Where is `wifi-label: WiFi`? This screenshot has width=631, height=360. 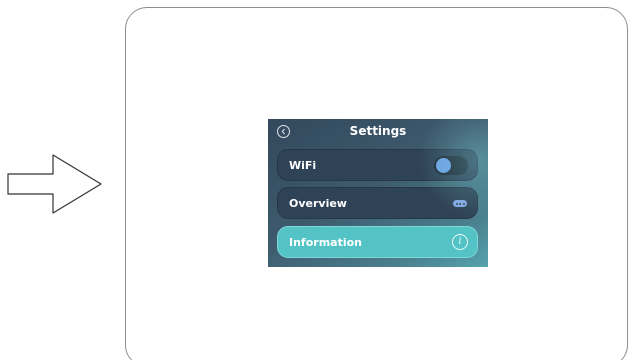 wifi-label: WiFi is located at coordinates (303, 165).